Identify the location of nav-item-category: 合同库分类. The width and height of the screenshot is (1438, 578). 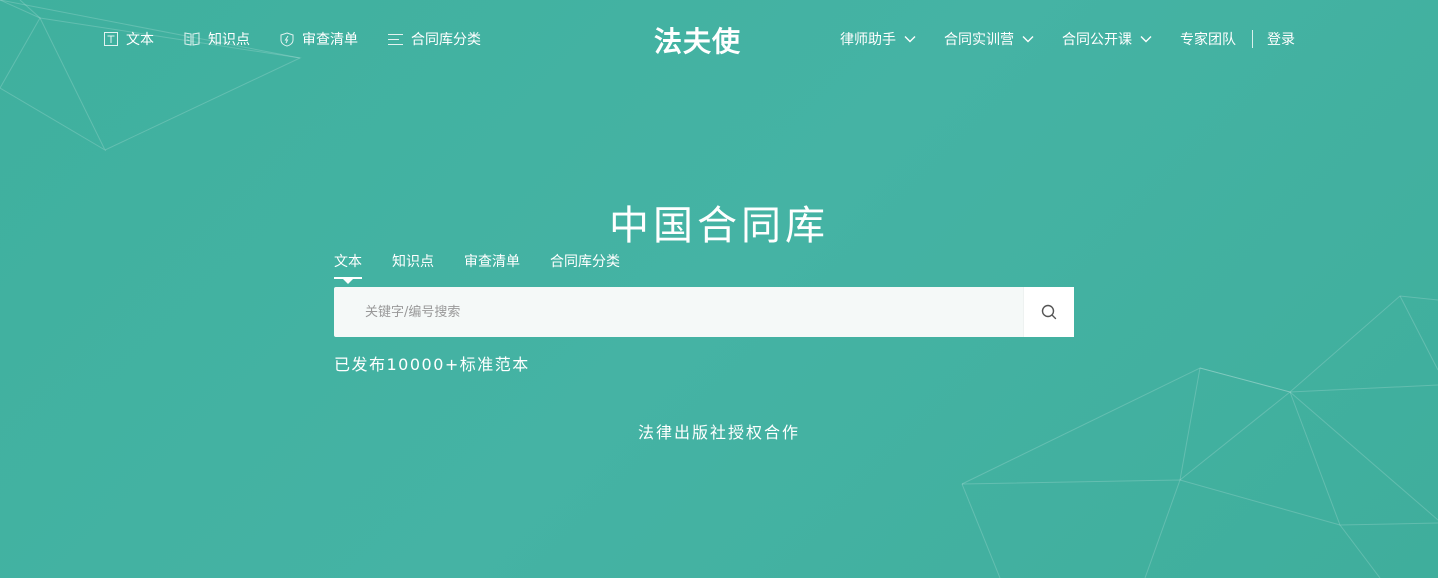
(434, 39).